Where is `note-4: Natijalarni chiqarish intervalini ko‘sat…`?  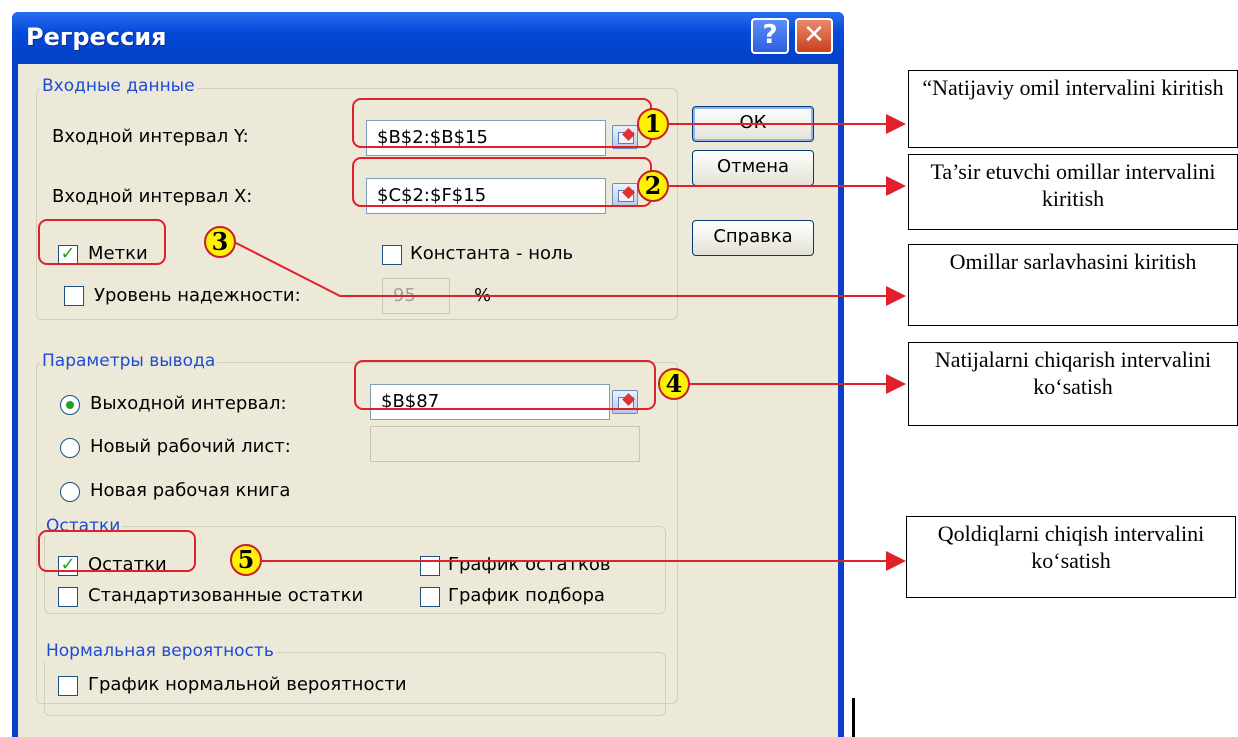
note-4: Natijalarni chiqarish intervalini ko‘sat… is located at coordinates (1073, 384).